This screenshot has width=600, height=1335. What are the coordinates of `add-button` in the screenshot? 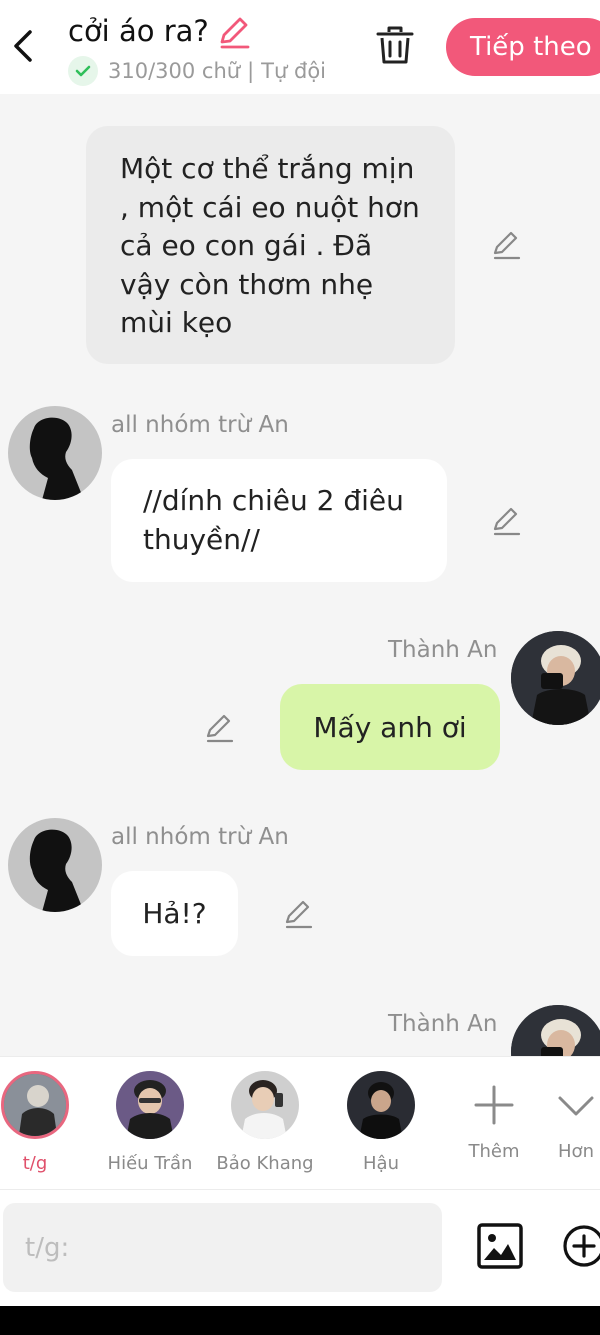 It's located at (581, 1246).